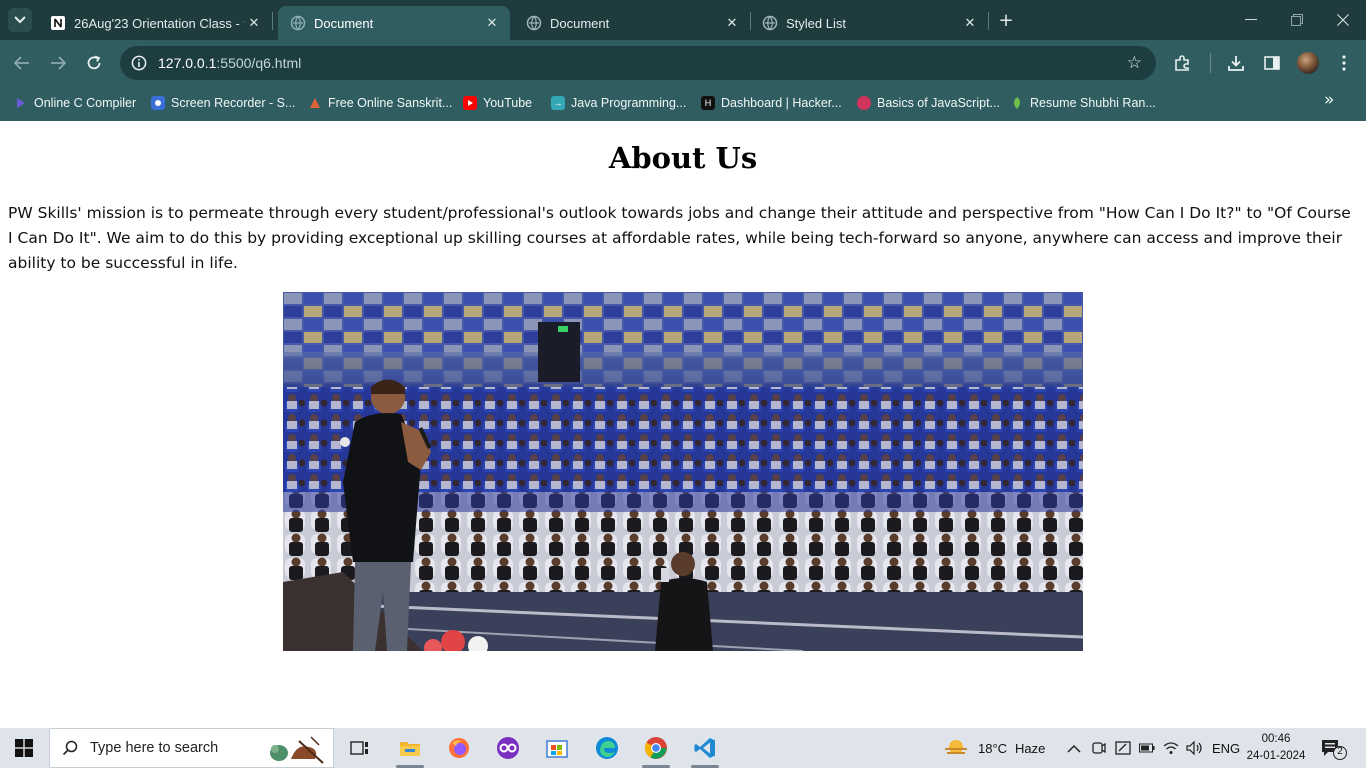 The height and width of the screenshot is (768, 1366). What do you see at coordinates (158, 103) in the screenshot?
I see `screen-recorder-icon` at bounding box center [158, 103].